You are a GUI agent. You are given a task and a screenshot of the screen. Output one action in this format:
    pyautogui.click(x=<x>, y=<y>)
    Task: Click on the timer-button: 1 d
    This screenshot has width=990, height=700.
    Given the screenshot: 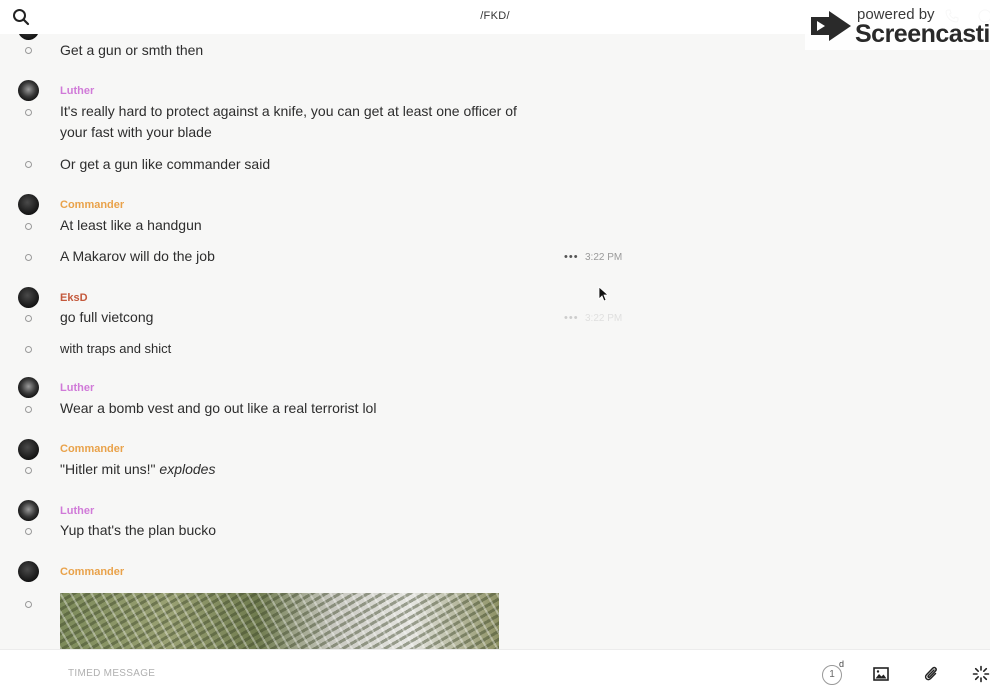 What is the action you would take?
    pyautogui.click(x=833, y=672)
    